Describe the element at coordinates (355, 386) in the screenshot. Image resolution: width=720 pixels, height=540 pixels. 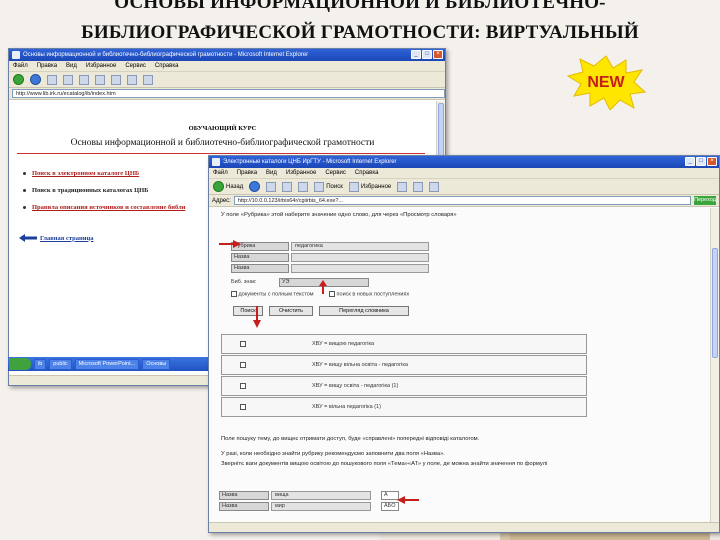
I see `result-text: ХВУ = вищу освіта - педагогіка (1)` at that location.